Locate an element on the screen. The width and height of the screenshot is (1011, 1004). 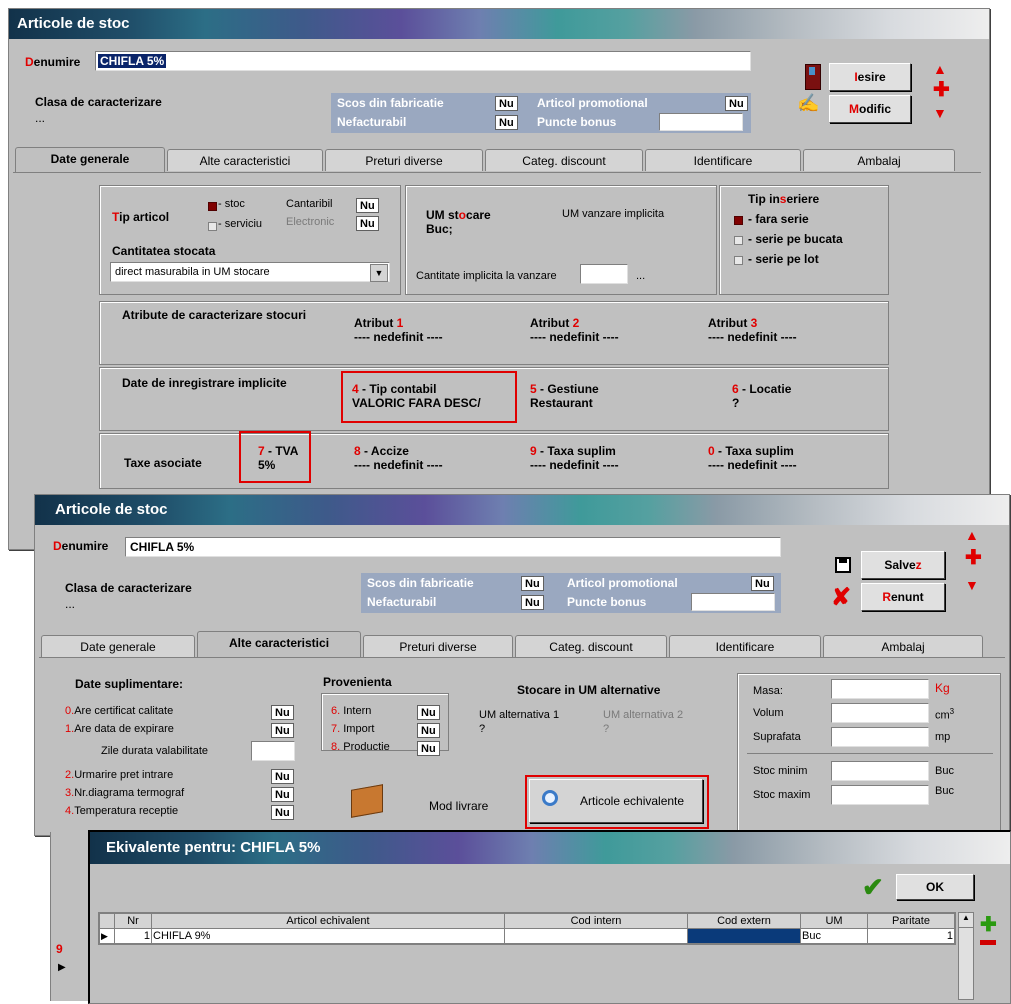
promo-value: Nu is located at coordinates (736, 103).